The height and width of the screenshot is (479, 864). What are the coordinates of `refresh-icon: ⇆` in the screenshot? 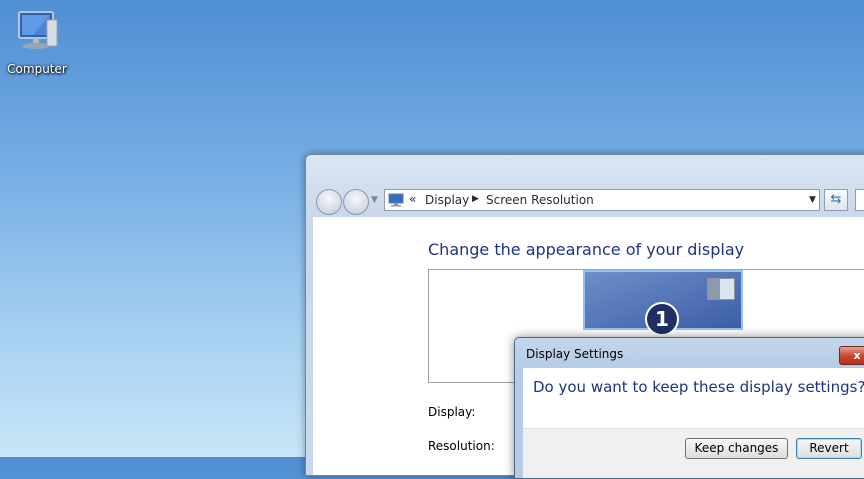 It's located at (836, 199).